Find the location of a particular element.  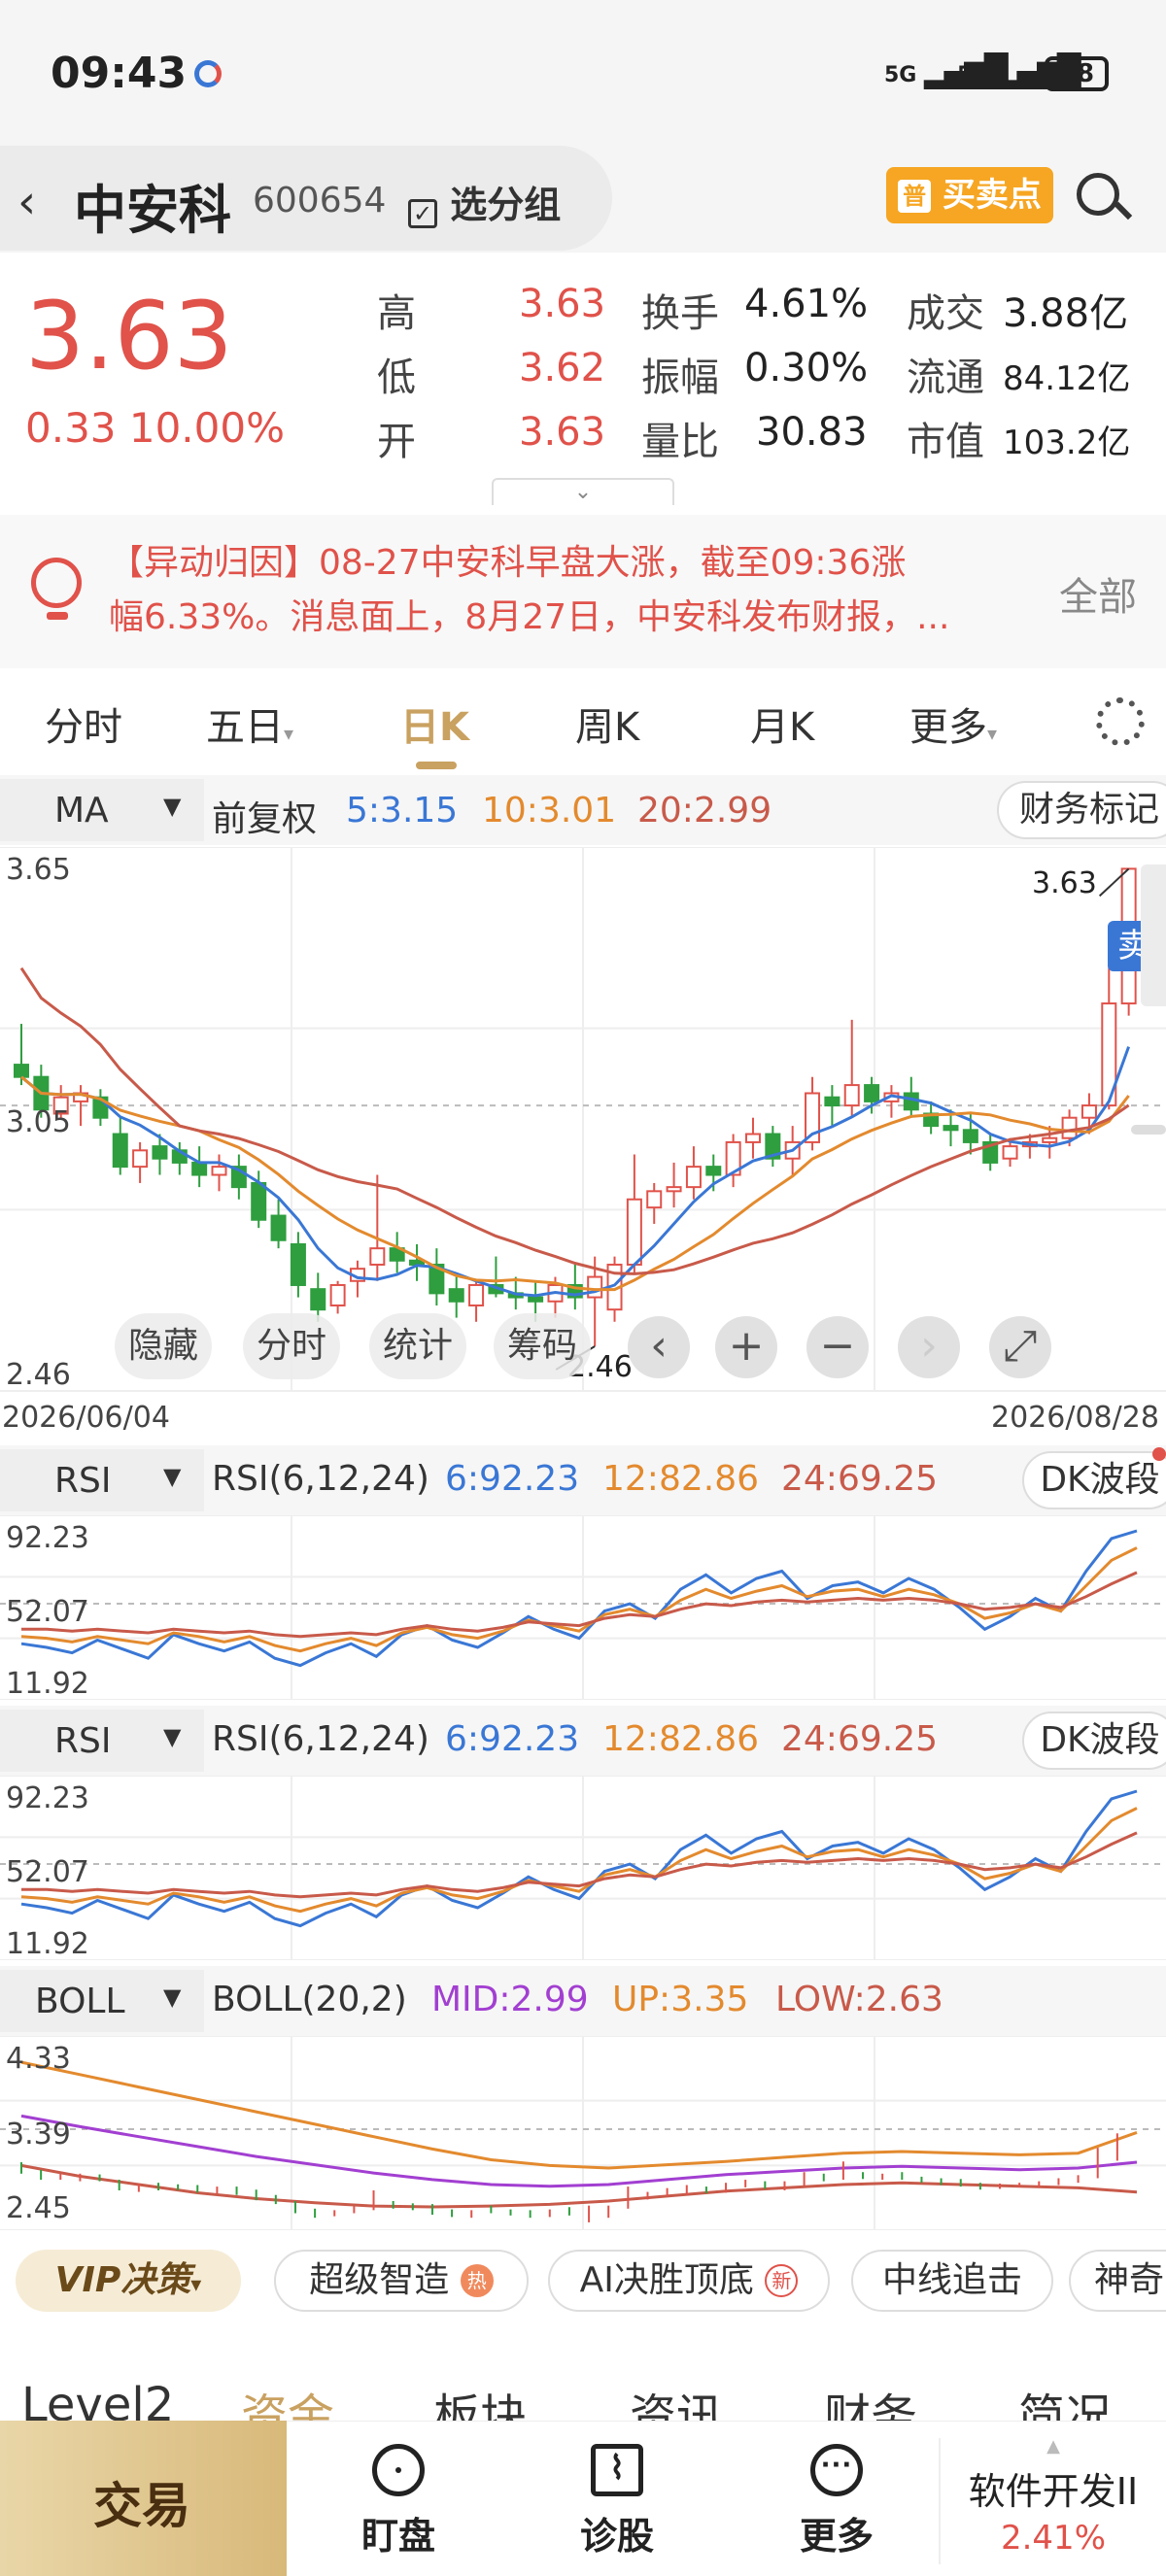

scroll-right-icon: › is located at coordinates (929, 1347).